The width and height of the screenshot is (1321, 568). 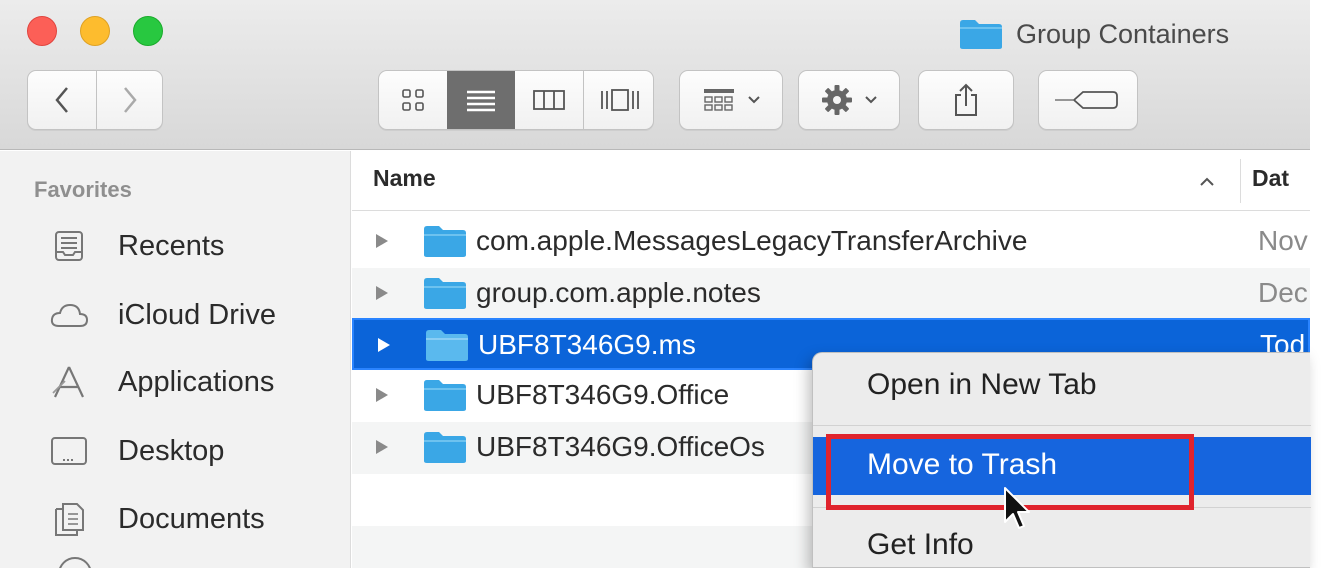 I want to click on applications-icon, so click(x=69, y=382).